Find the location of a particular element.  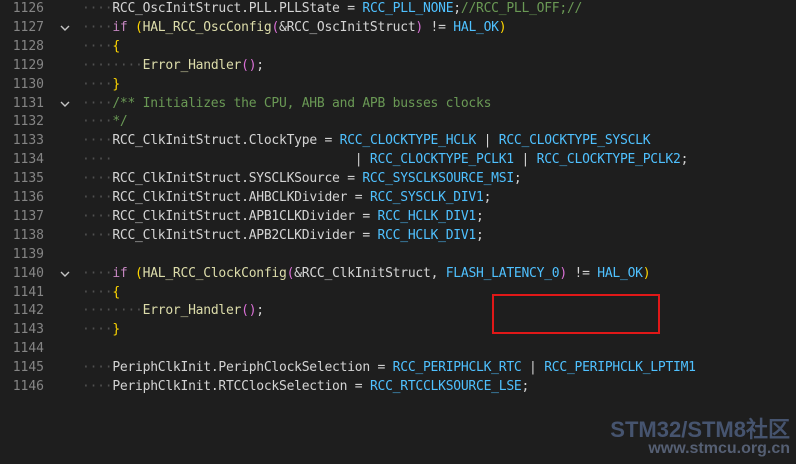

code-token: RCC_RTCCLKSOURCE_LSE is located at coordinates (445, 386).